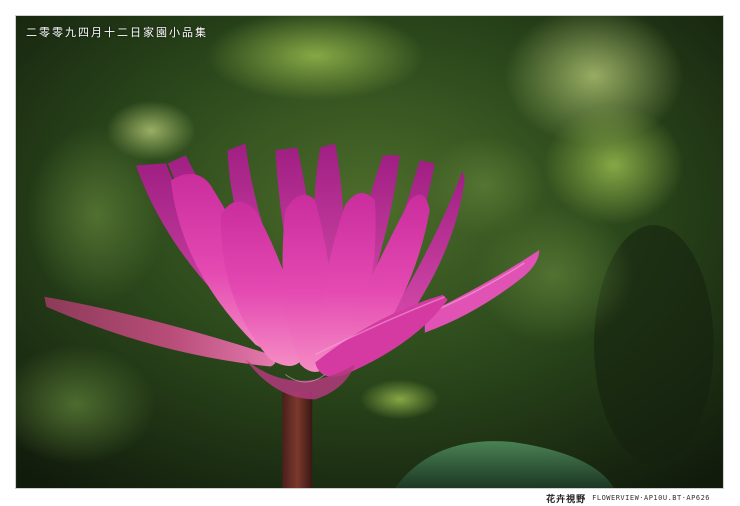  Describe the element at coordinates (117, 32) in the screenshot. I see `photo-caption: 二零零九四月十二日家園小品集` at that location.